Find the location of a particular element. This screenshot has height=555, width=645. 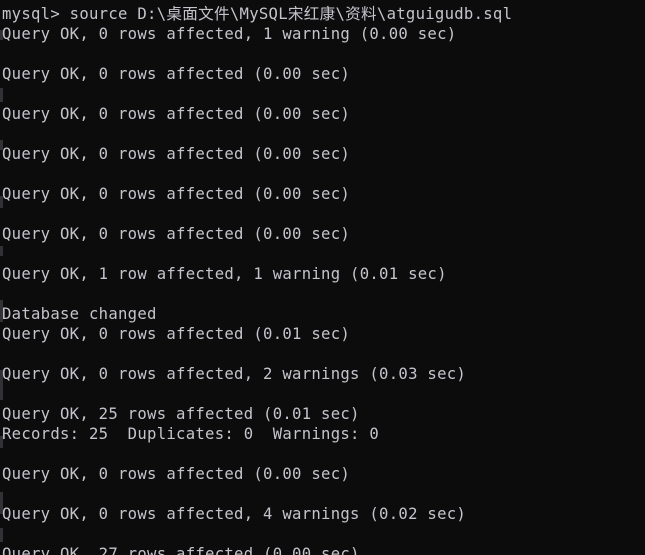

terminal-line: Records: 25 Duplicates: 0 Warnings: 0 is located at coordinates (191, 434).